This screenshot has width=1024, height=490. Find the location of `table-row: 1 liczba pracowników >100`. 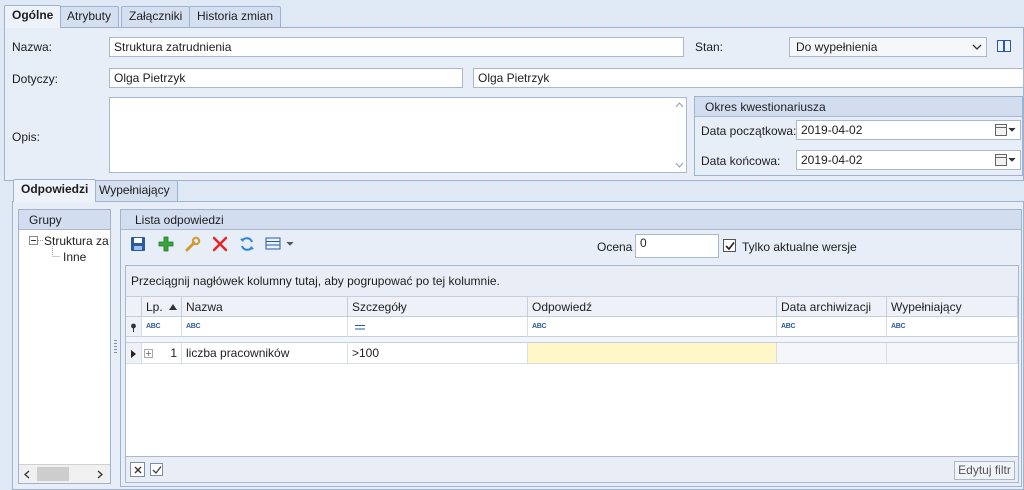

table-row: 1 liczba pracowników >100 is located at coordinates (572, 353).